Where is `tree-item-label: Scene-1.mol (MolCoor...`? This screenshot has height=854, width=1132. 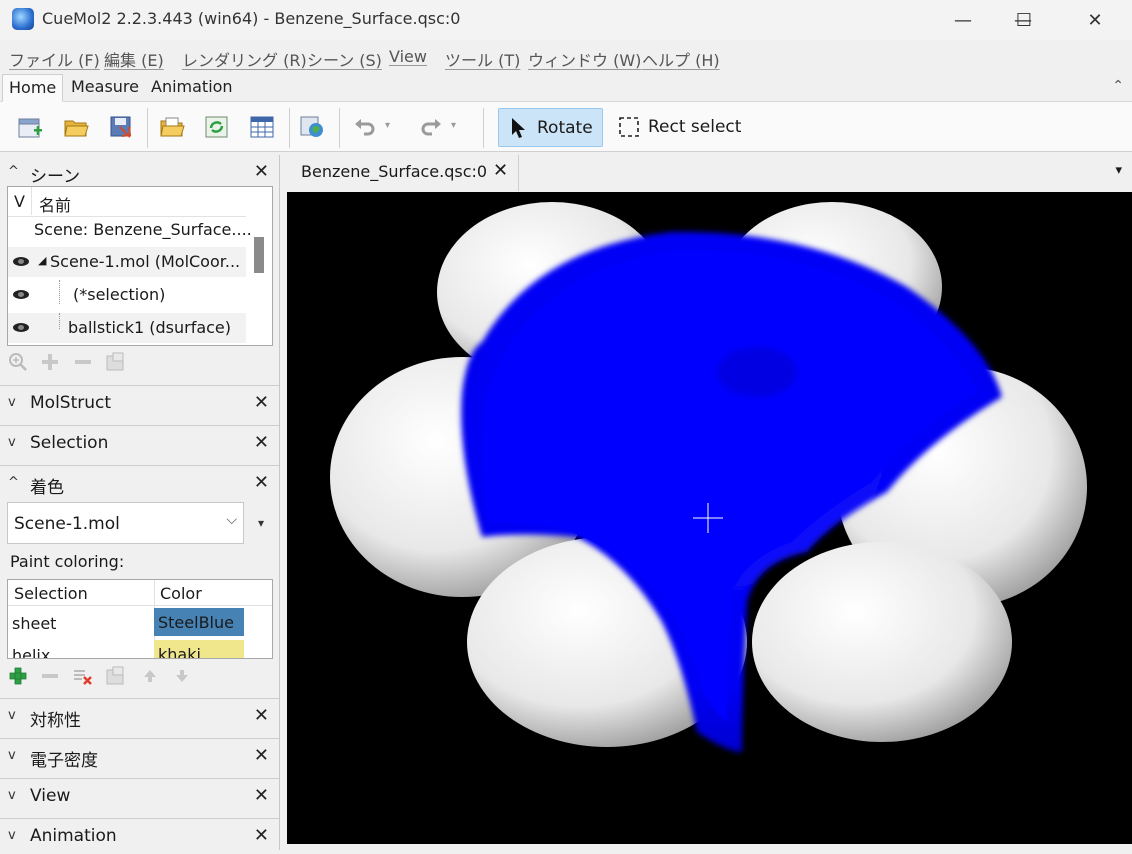 tree-item-label: Scene-1.mol (MolCoor... is located at coordinates (145, 261).